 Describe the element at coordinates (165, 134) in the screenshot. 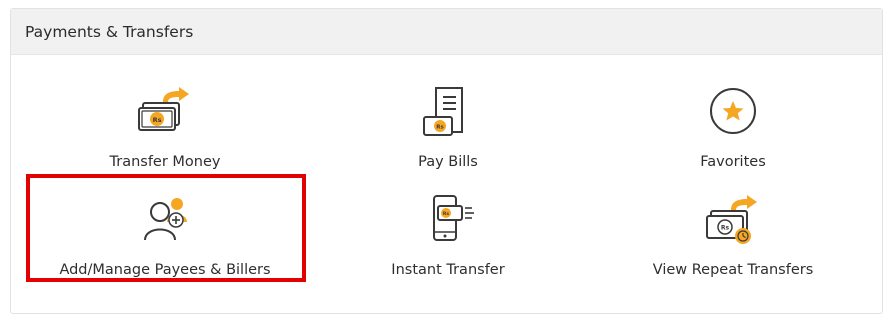

I see `tile-transfer-money: Rs Transfer Money` at that location.